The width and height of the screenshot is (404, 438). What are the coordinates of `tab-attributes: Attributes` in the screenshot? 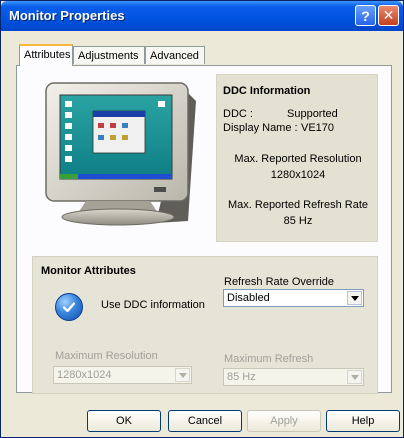 It's located at (46, 55).